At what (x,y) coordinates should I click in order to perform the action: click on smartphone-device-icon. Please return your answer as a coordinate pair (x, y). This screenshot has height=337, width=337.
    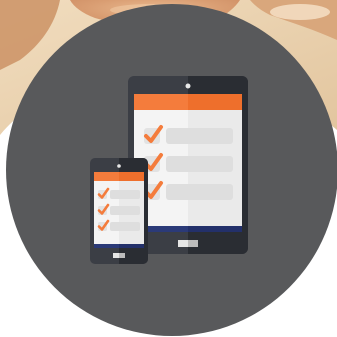
    Looking at the image, I should click on (119, 211).